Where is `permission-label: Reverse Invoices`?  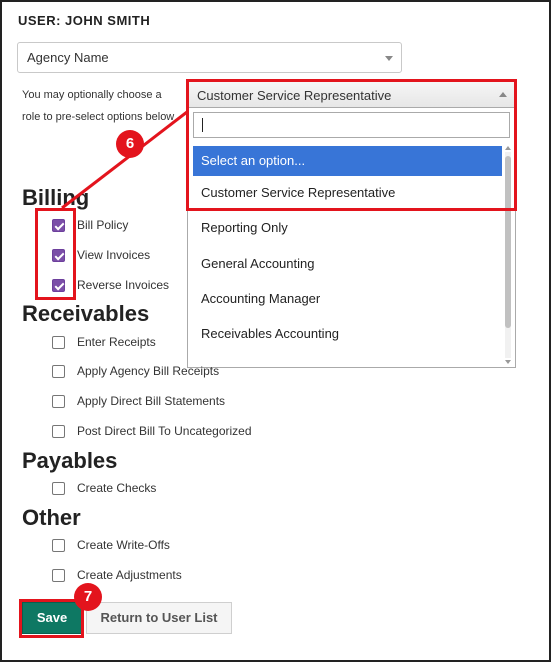
permission-label: Reverse Invoices is located at coordinates (123, 285).